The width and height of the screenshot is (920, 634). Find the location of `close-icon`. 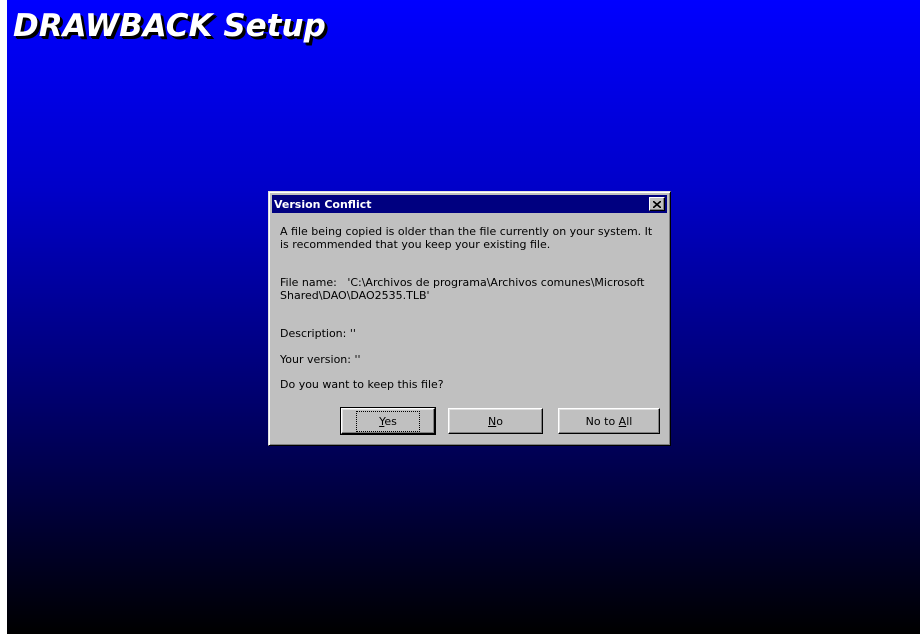

close-icon is located at coordinates (657, 204).